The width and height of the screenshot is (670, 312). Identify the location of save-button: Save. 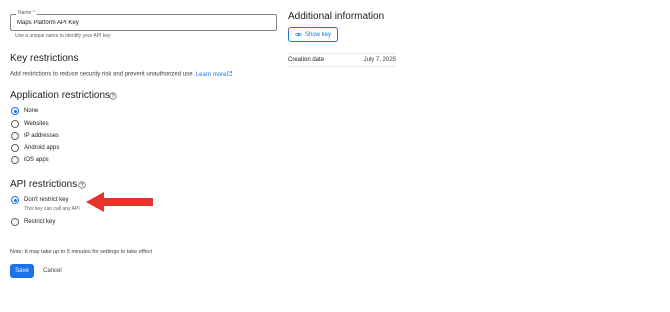
(22, 271).